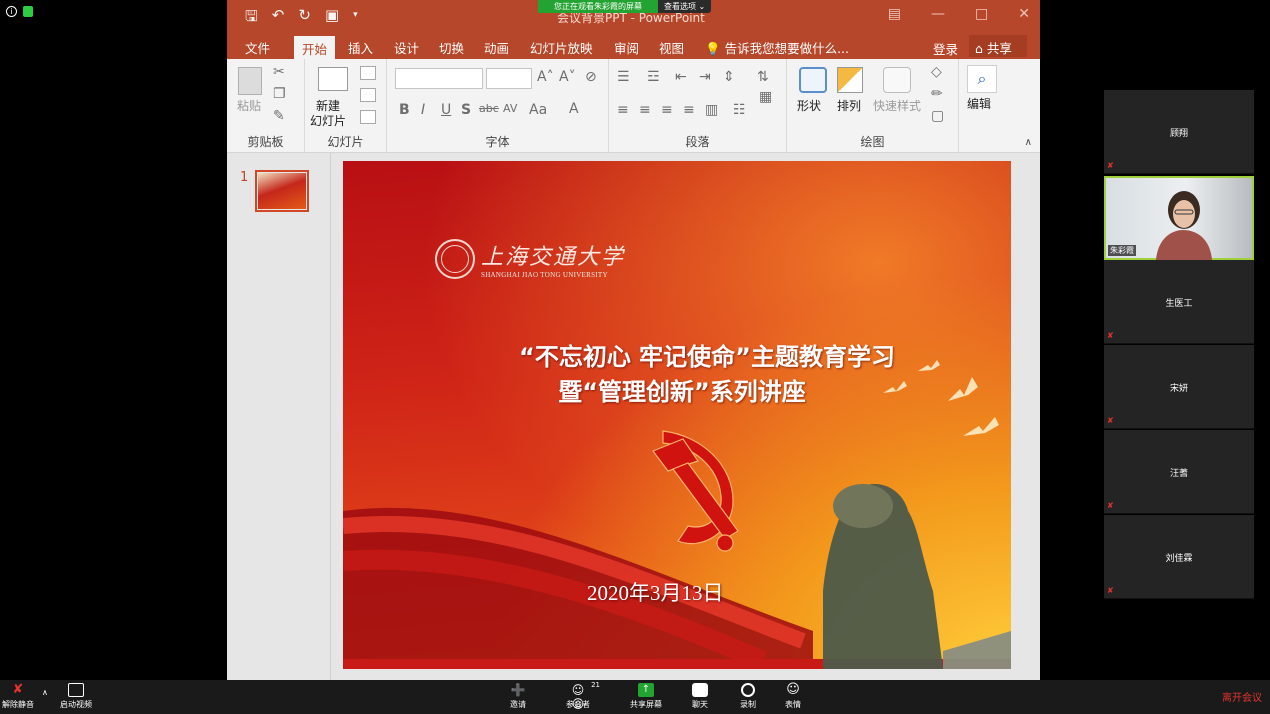 The image size is (1270, 714). I want to click on close-icon: ✕, so click(1024, 14).